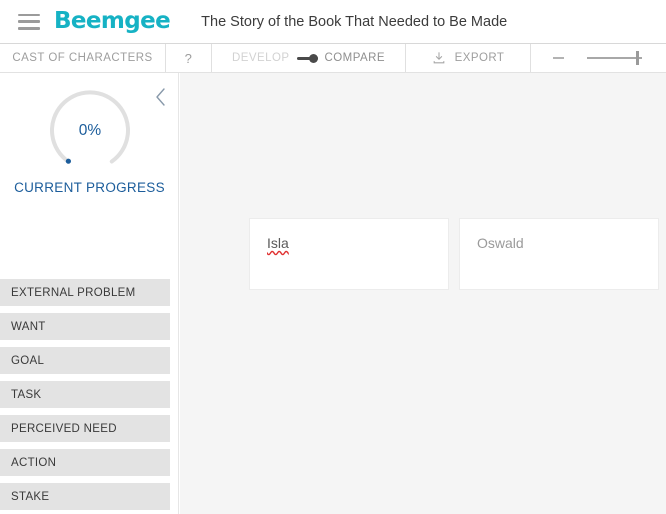  Describe the element at coordinates (73, 292) in the screenshot. I see `sidebar-item-label: EXTERNAL PROBLEM` at that location.